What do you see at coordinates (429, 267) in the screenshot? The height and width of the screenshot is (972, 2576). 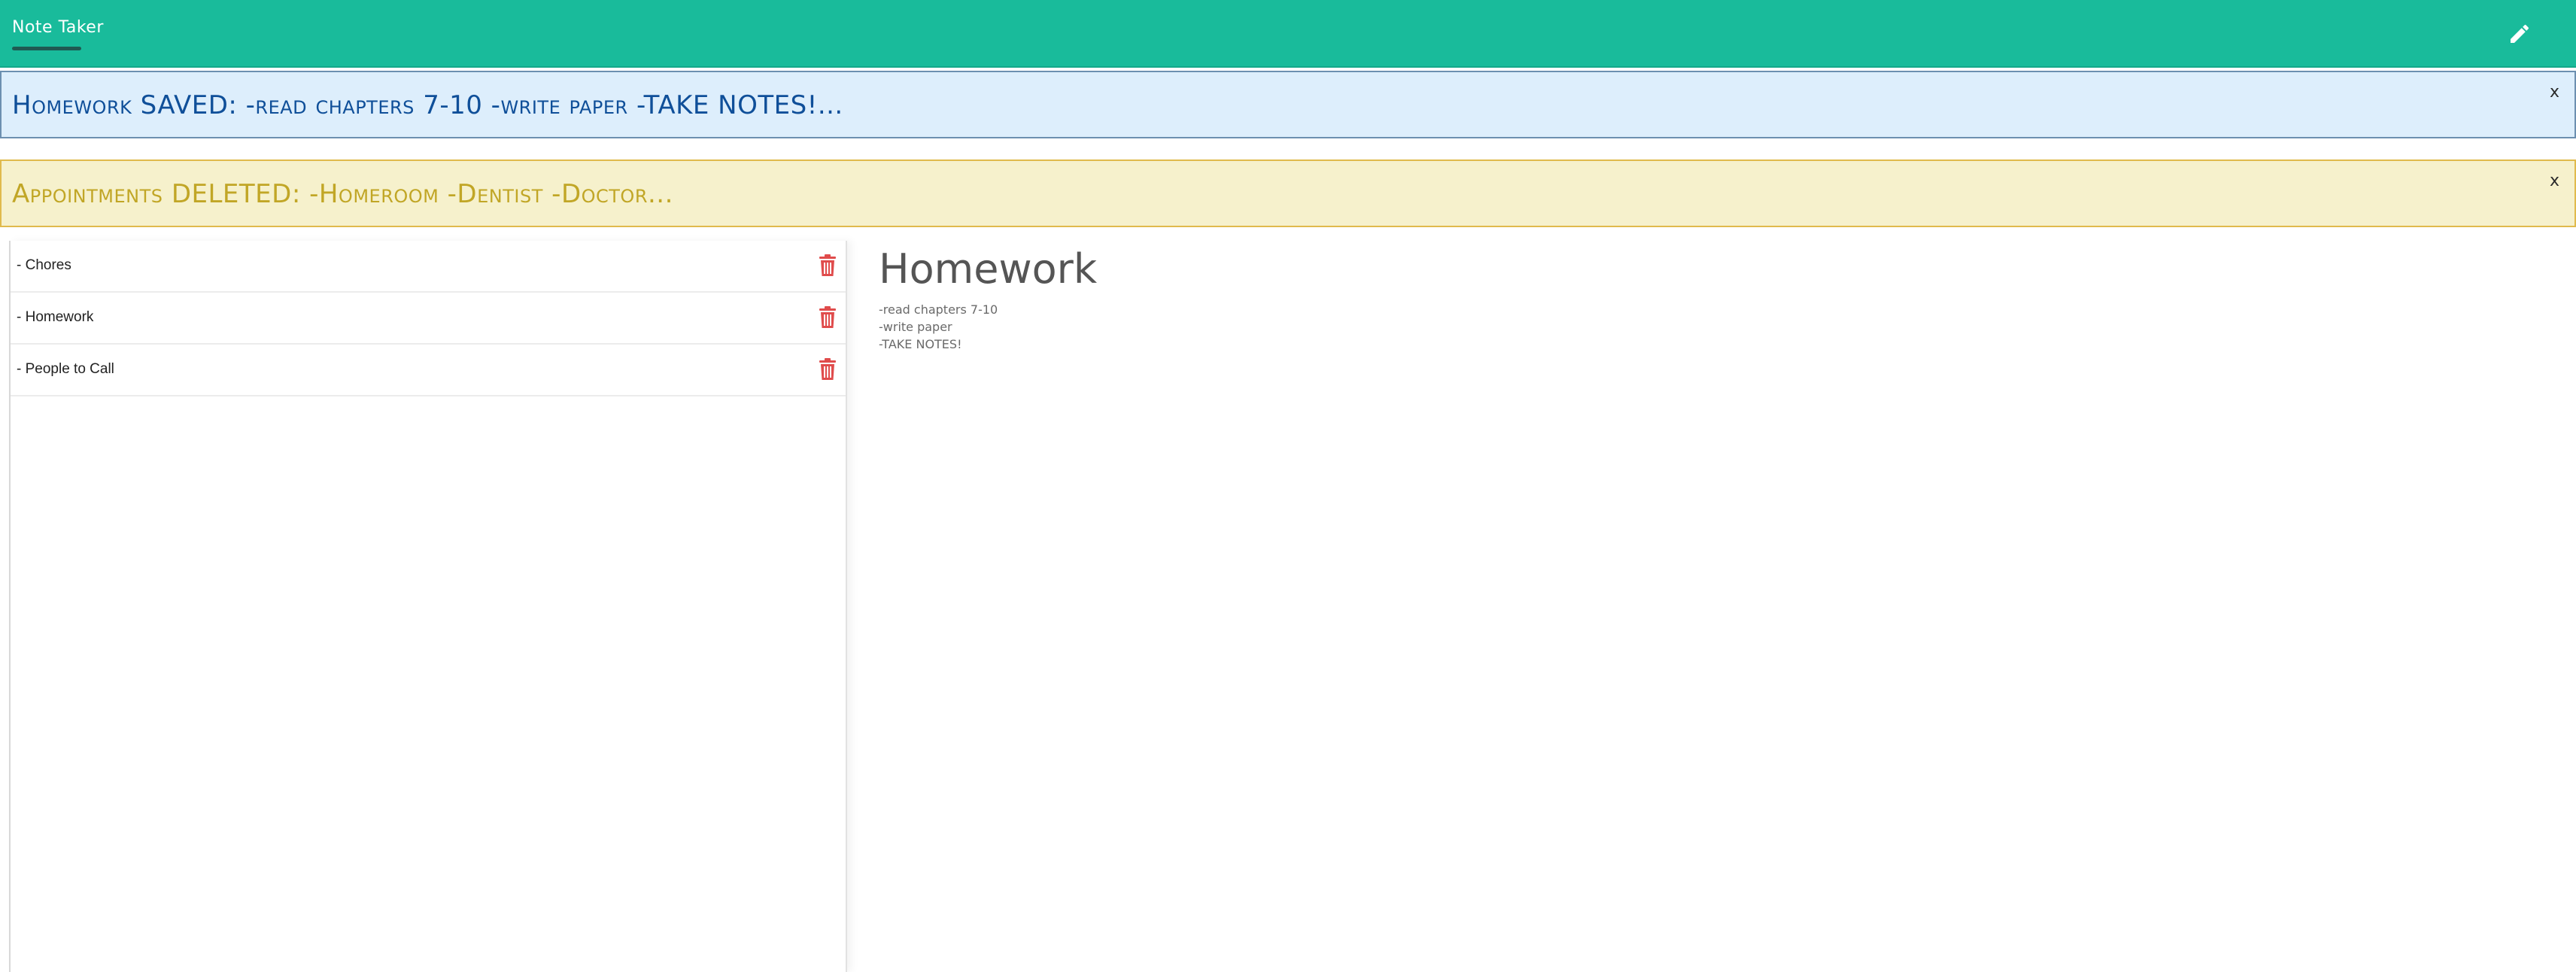 I see `note-list-item-chores: - Chores` at bounding box center [429, 267].